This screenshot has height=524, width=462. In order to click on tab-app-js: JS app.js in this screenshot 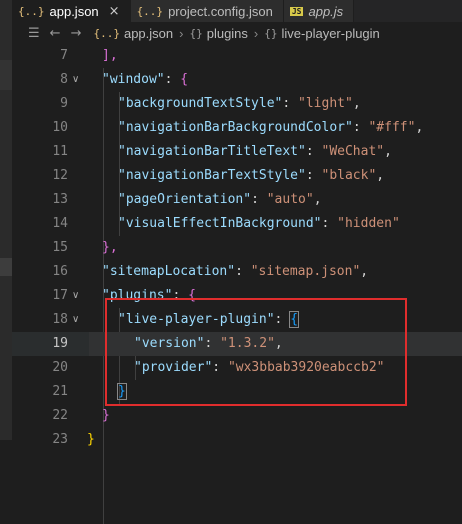, I will do `click(319, 11)`.